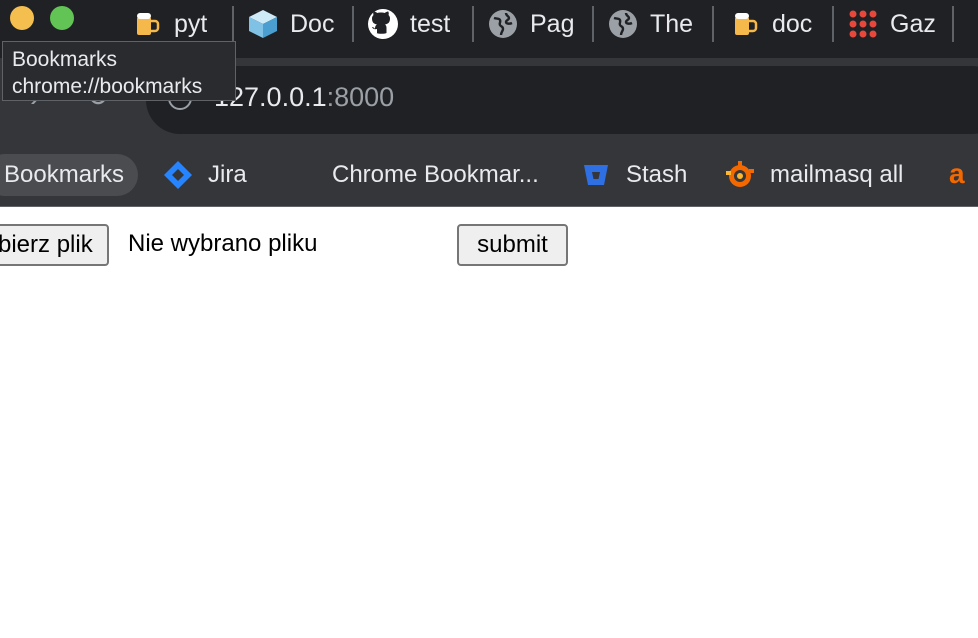 The image size is (978, 638). What do you see at coordinates (204, 175) in the screenshot?
I see `bookmark-jira: Jira` at bounding box center [204, 175].